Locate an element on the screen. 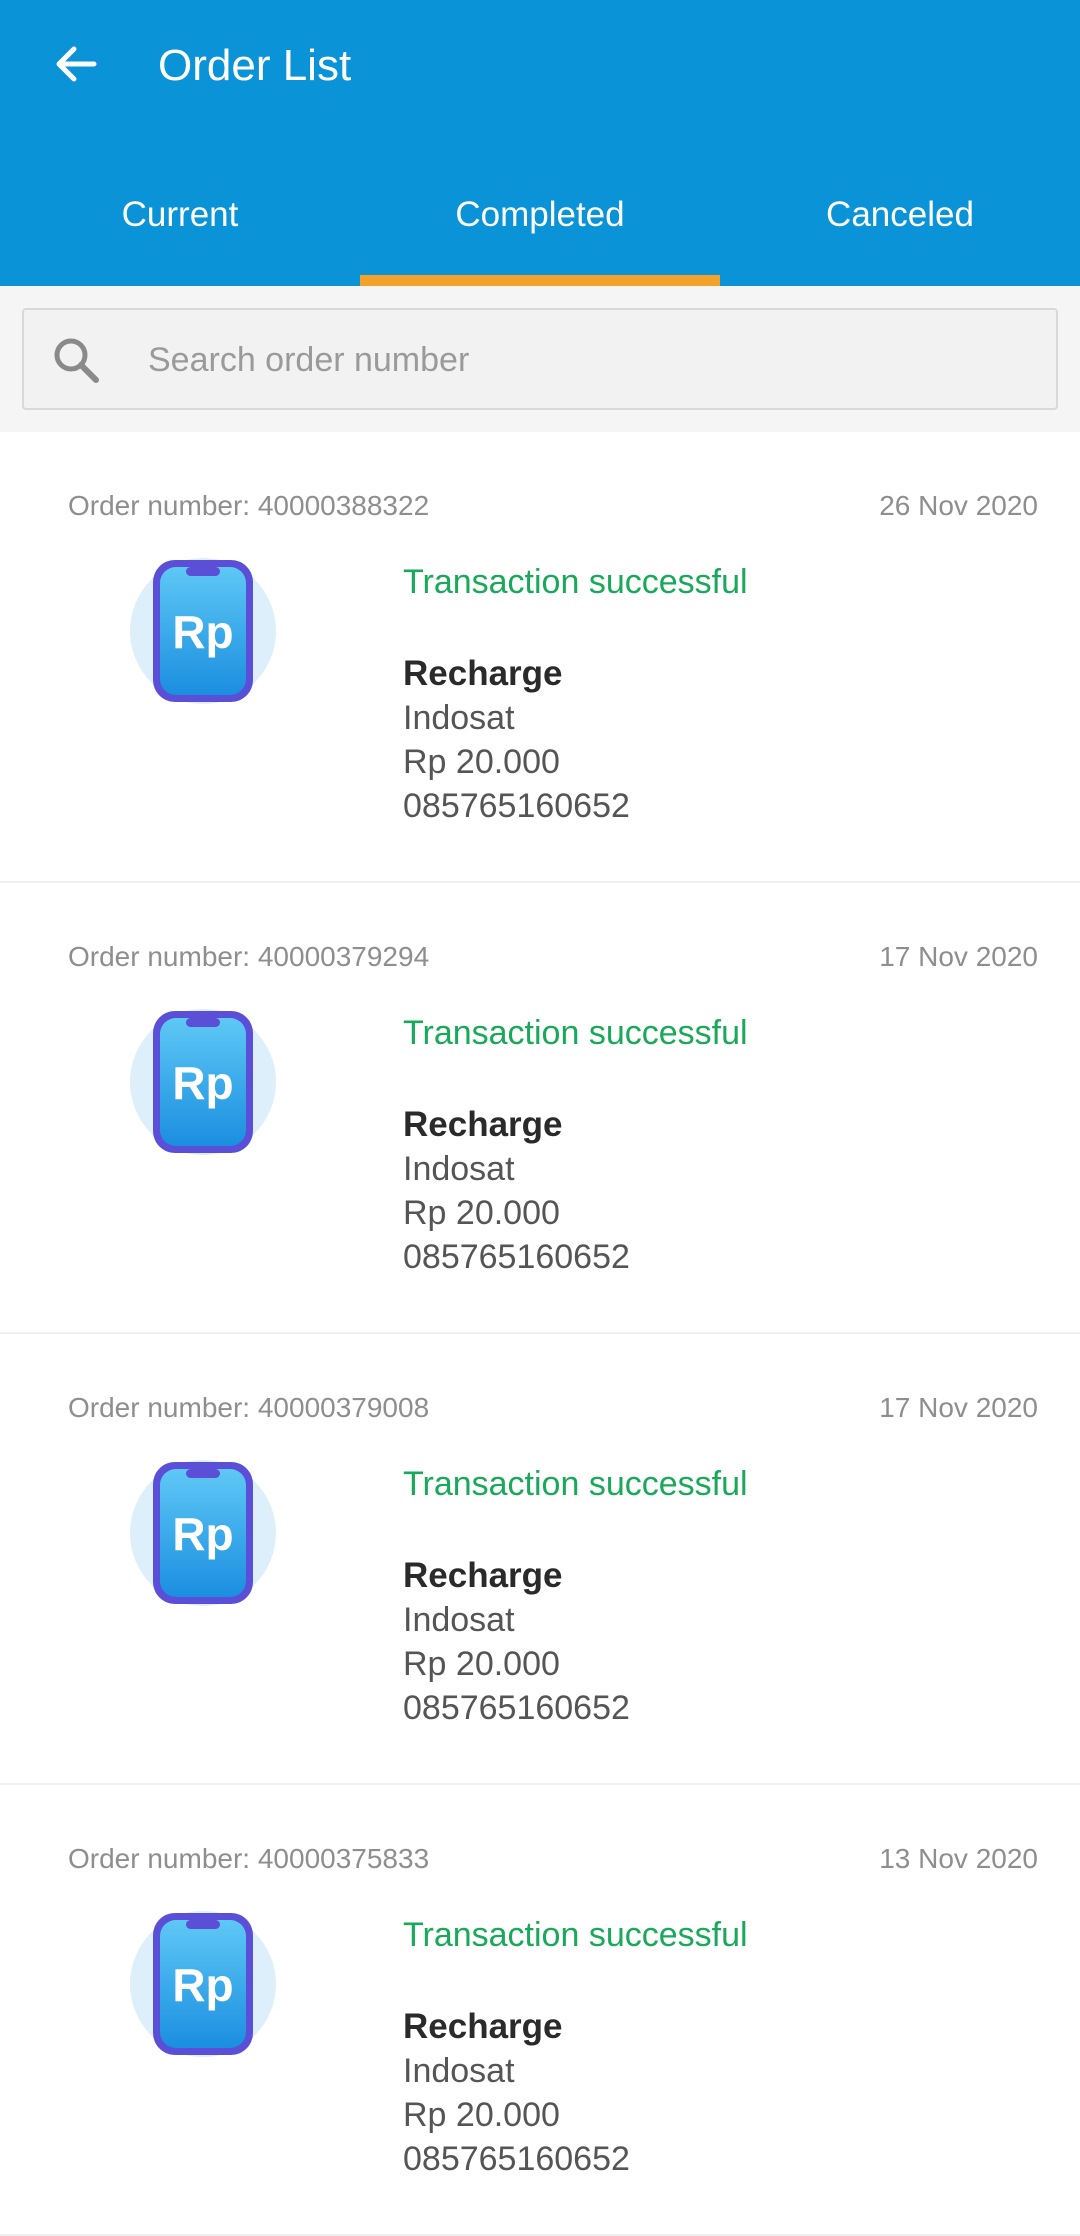 The width and height of the screenshot is (1080, 2236). tab-completed: Completed is located at coordinates (540, 228).